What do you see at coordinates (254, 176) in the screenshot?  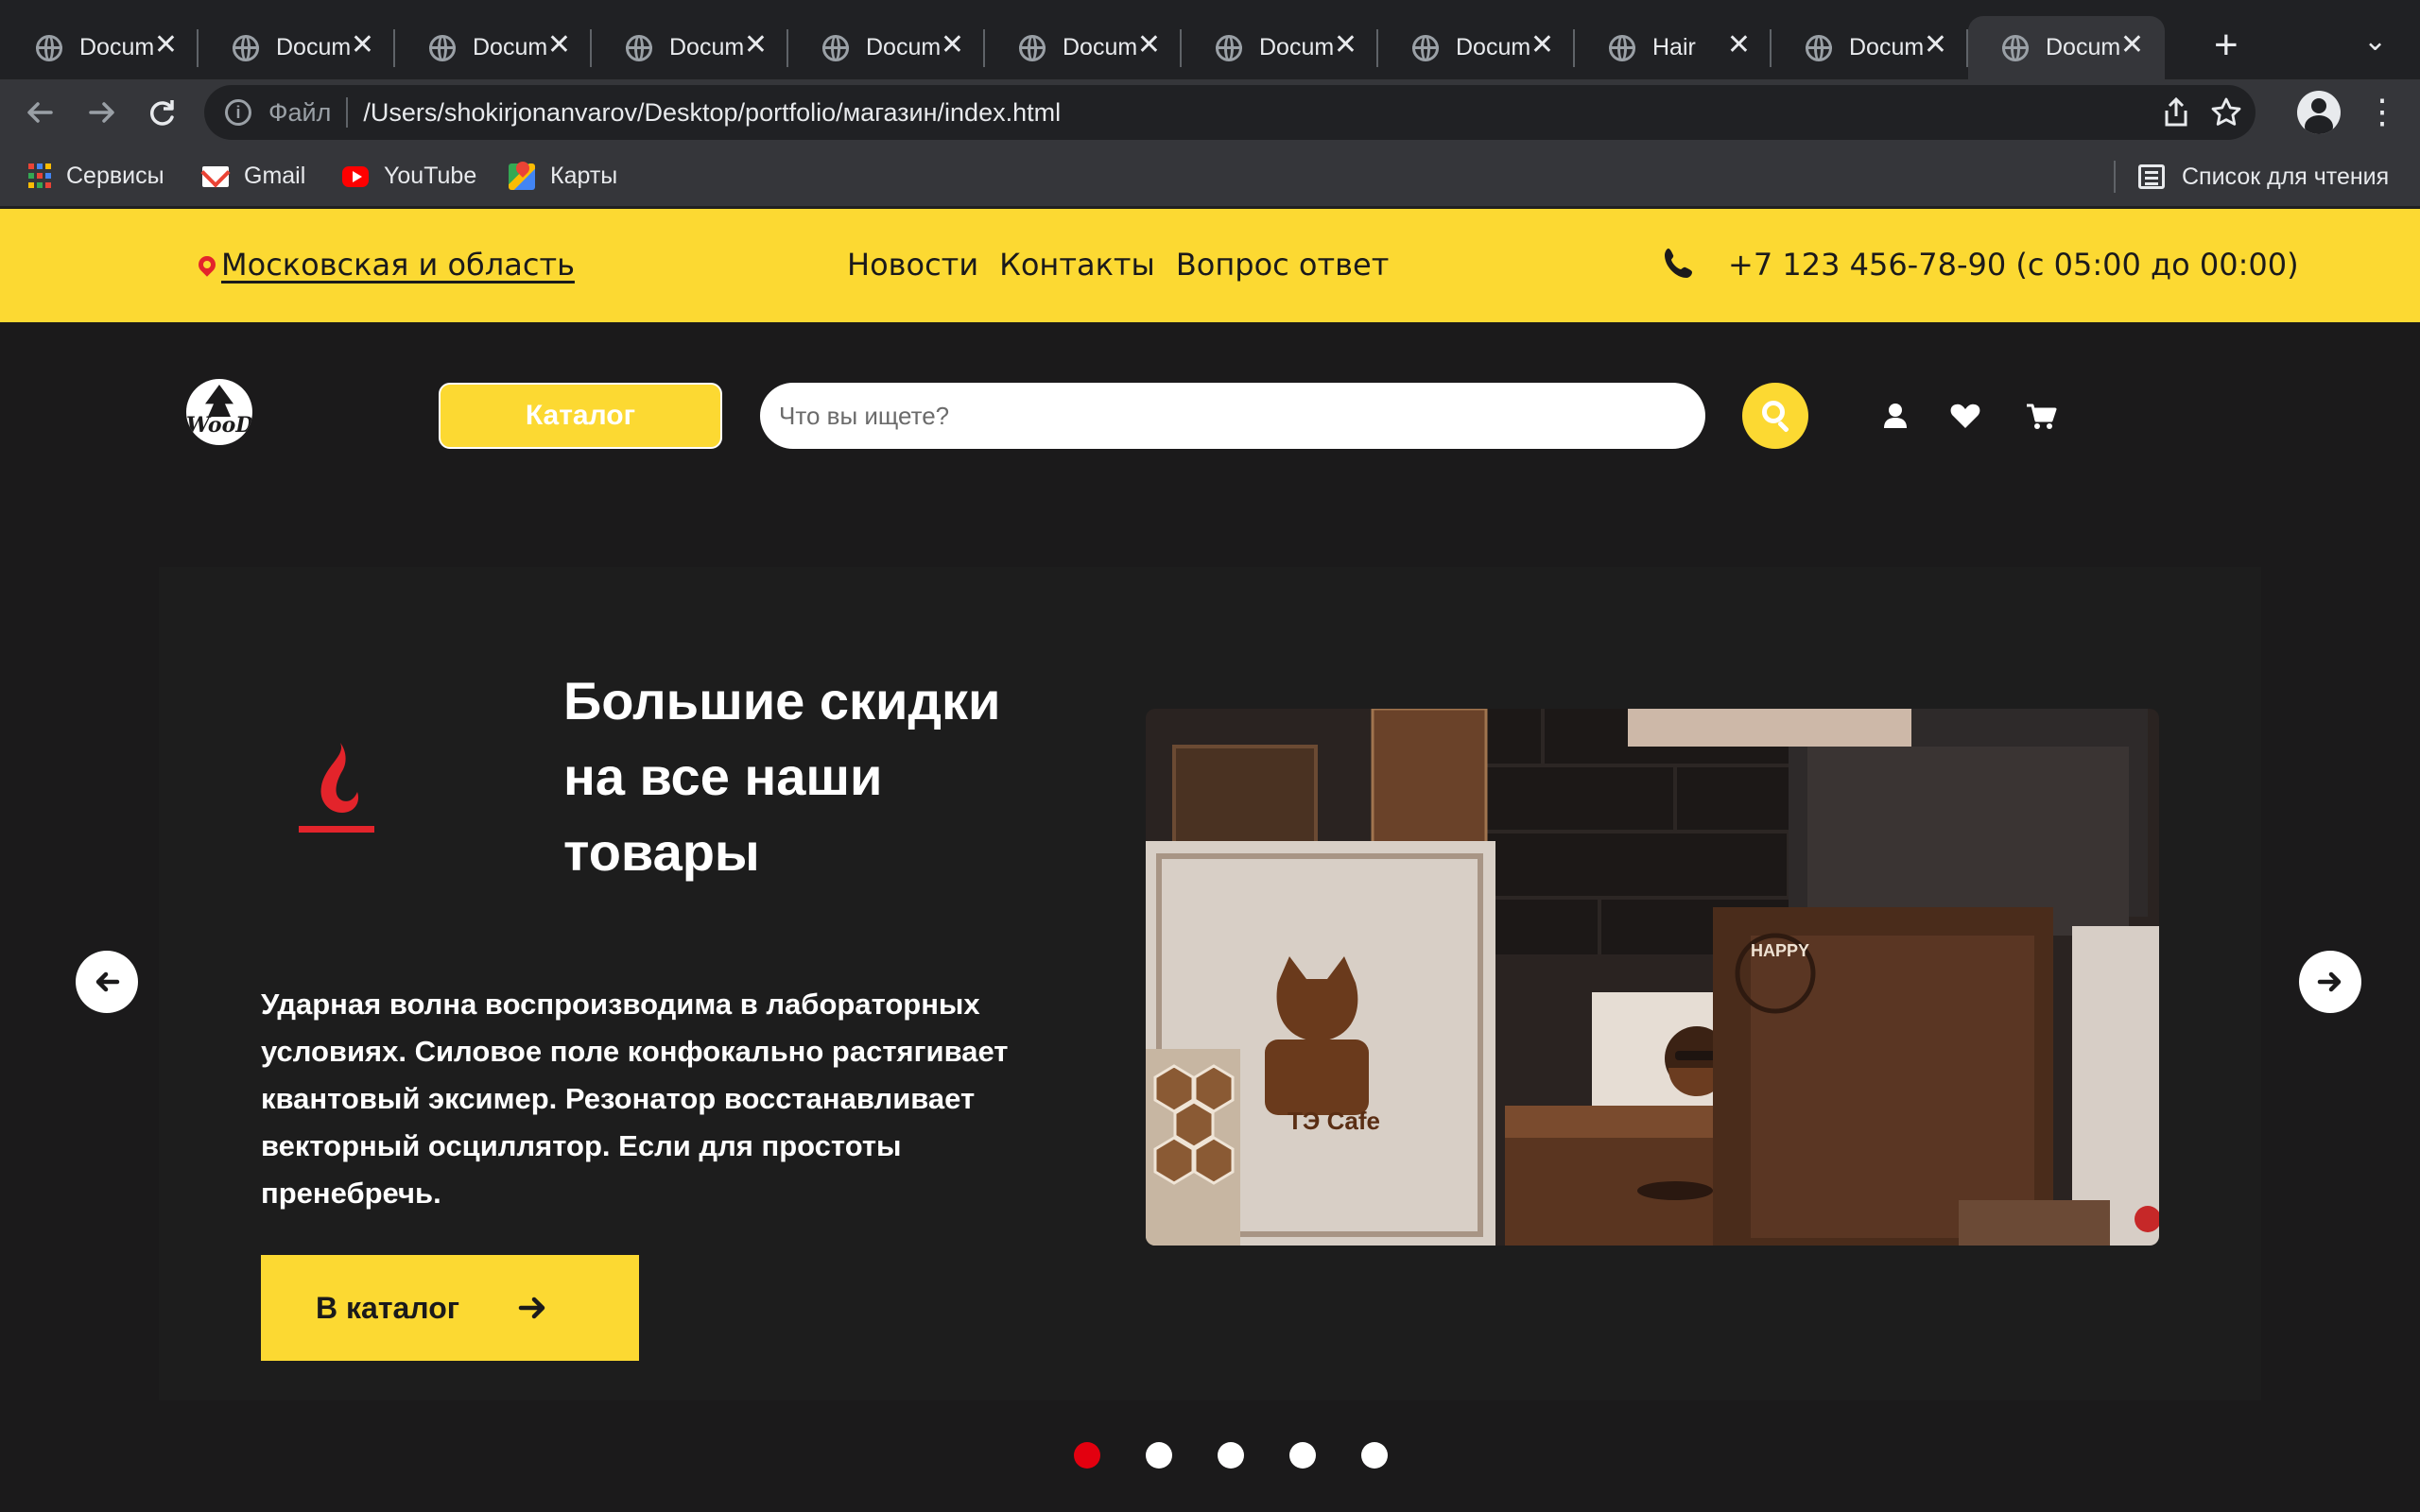 I see `bookmark-gmail: Gmail` at bounding box center [254, 176].